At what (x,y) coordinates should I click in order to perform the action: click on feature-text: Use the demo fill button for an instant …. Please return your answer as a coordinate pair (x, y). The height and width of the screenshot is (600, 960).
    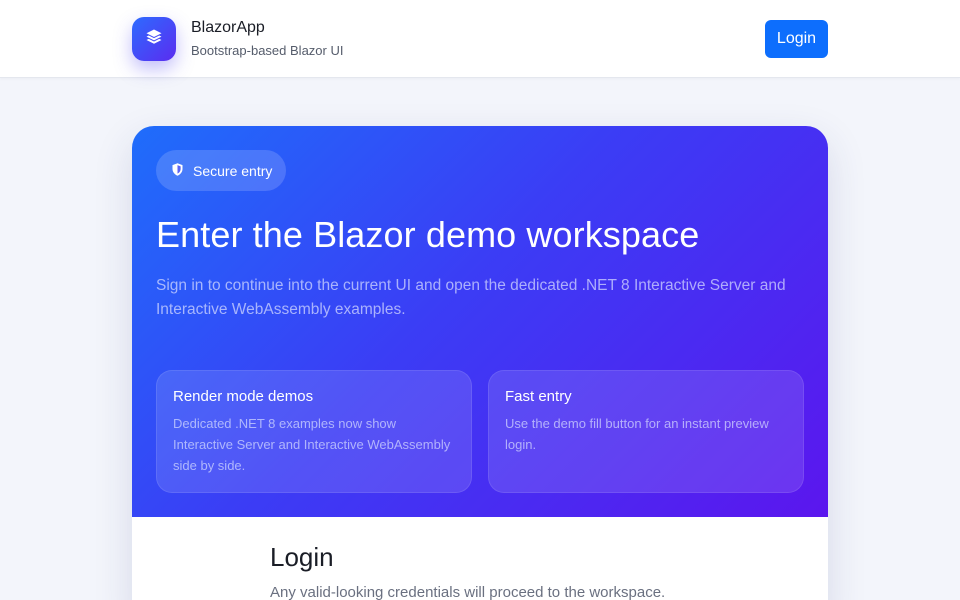
    Looking at the image, I should click on (637, 434).